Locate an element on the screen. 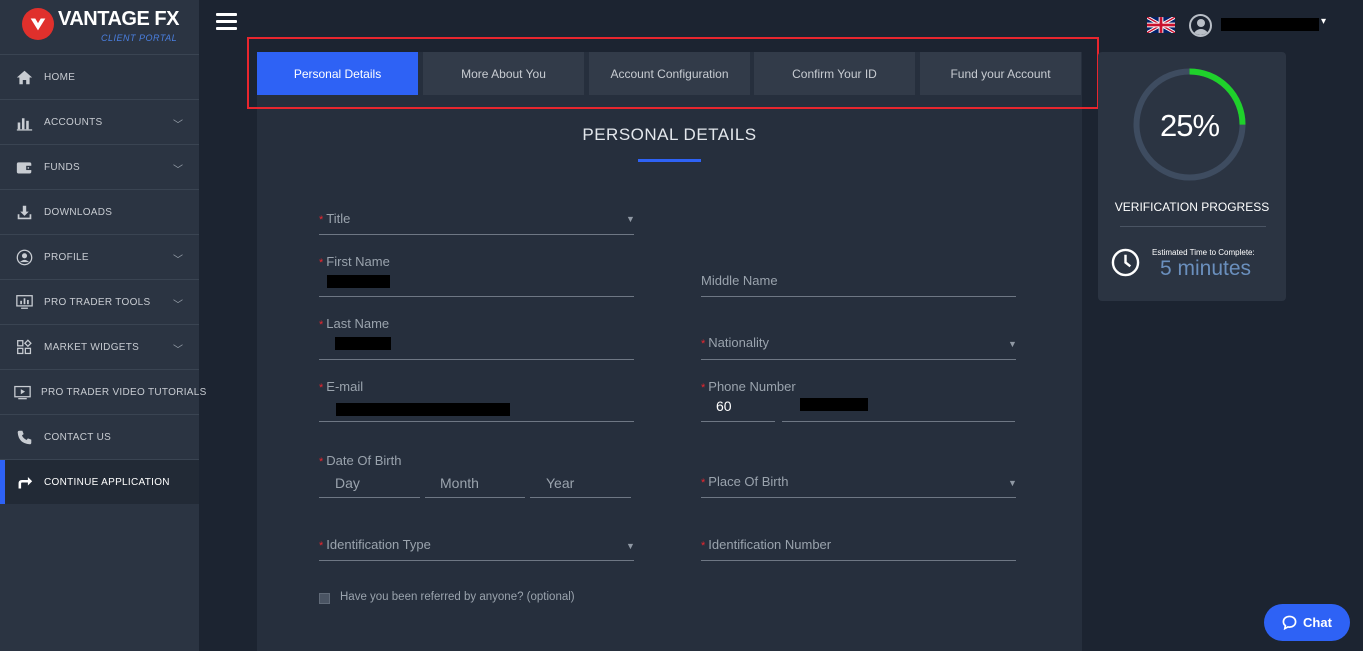 The image size is (1363, 651). sidebar-item-market-widgets: MARKET WIDGETS ﹀ is located at coordinates (99, 346).